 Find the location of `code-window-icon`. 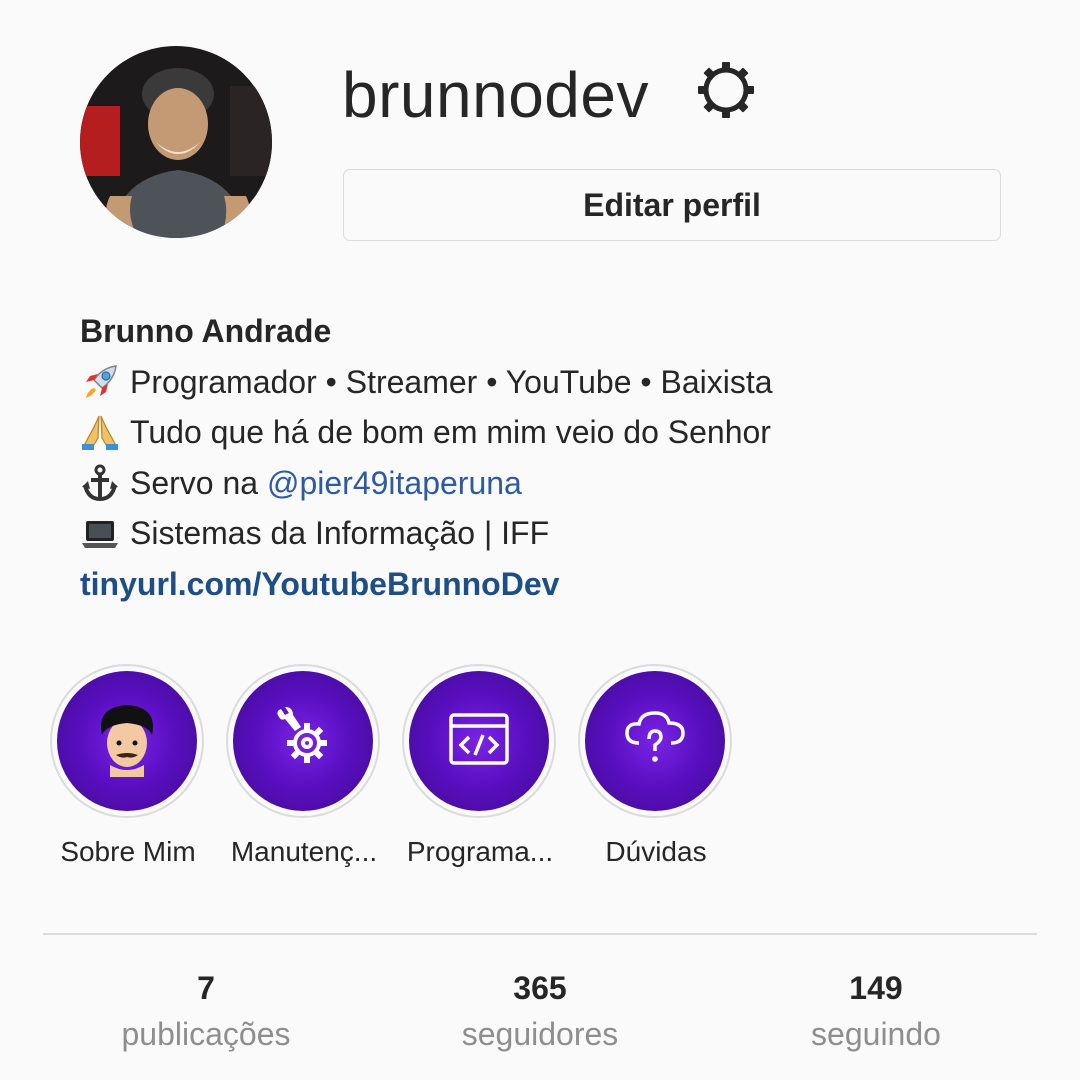

code-window-icon is located at coordinates (479, 741).